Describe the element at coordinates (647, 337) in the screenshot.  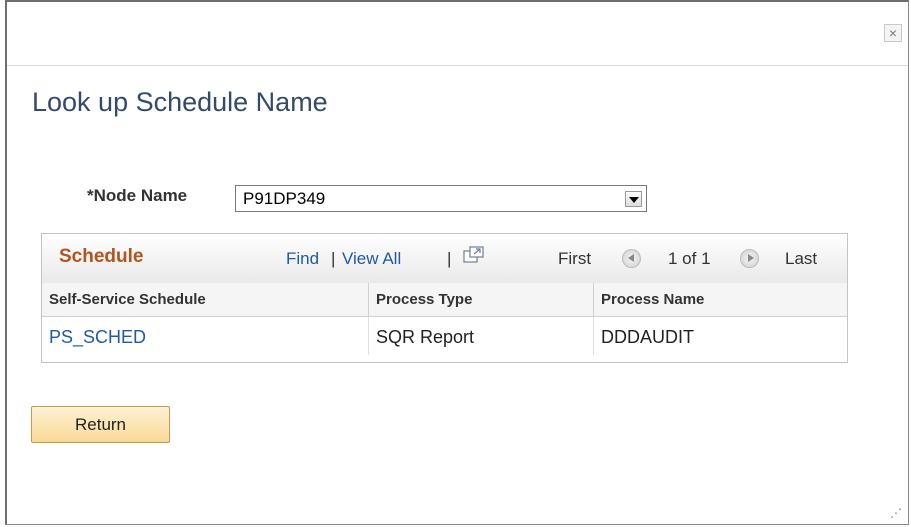
I see `process-name-cell: DDDAUDIT` at that location.